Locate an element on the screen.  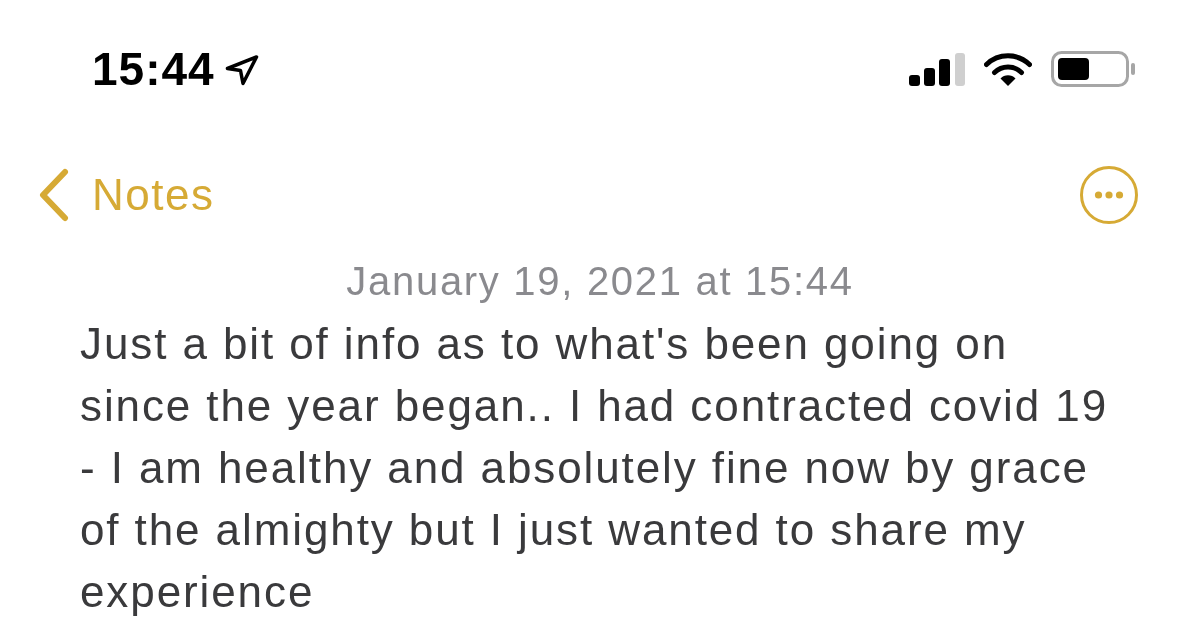
wifi-icon is located at coordinates (1008, 69).